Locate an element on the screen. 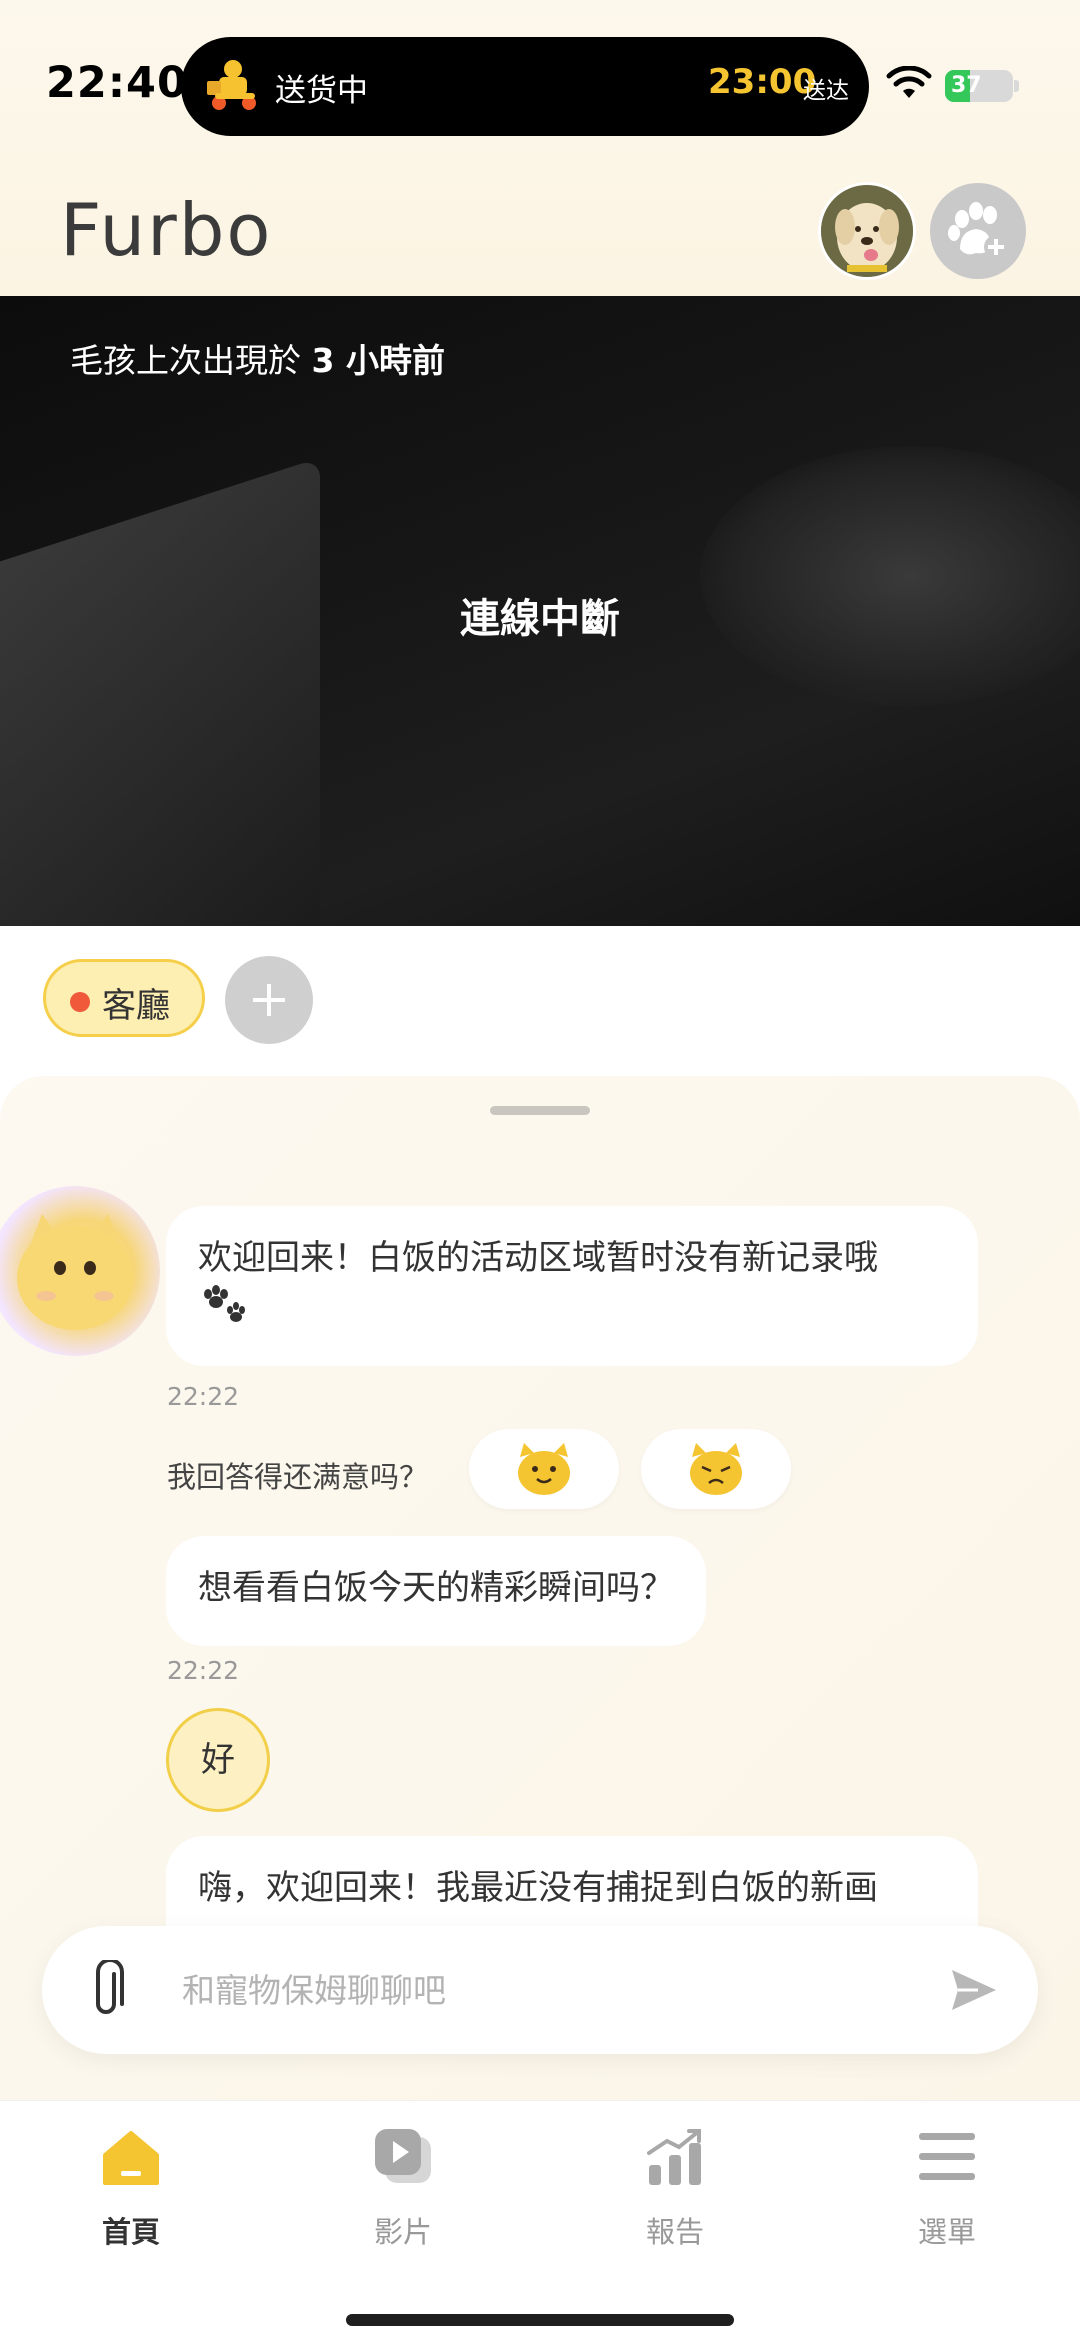  happy-cat-icon is located at coordinates (544, 1469).